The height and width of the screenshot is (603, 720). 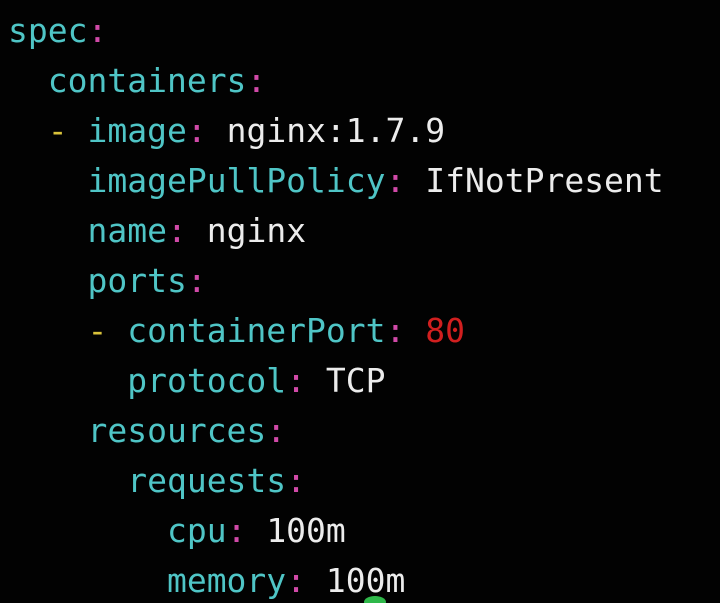 I want to click on code-line: - image: nginx:1.7.9, so click(x=226, y=131).